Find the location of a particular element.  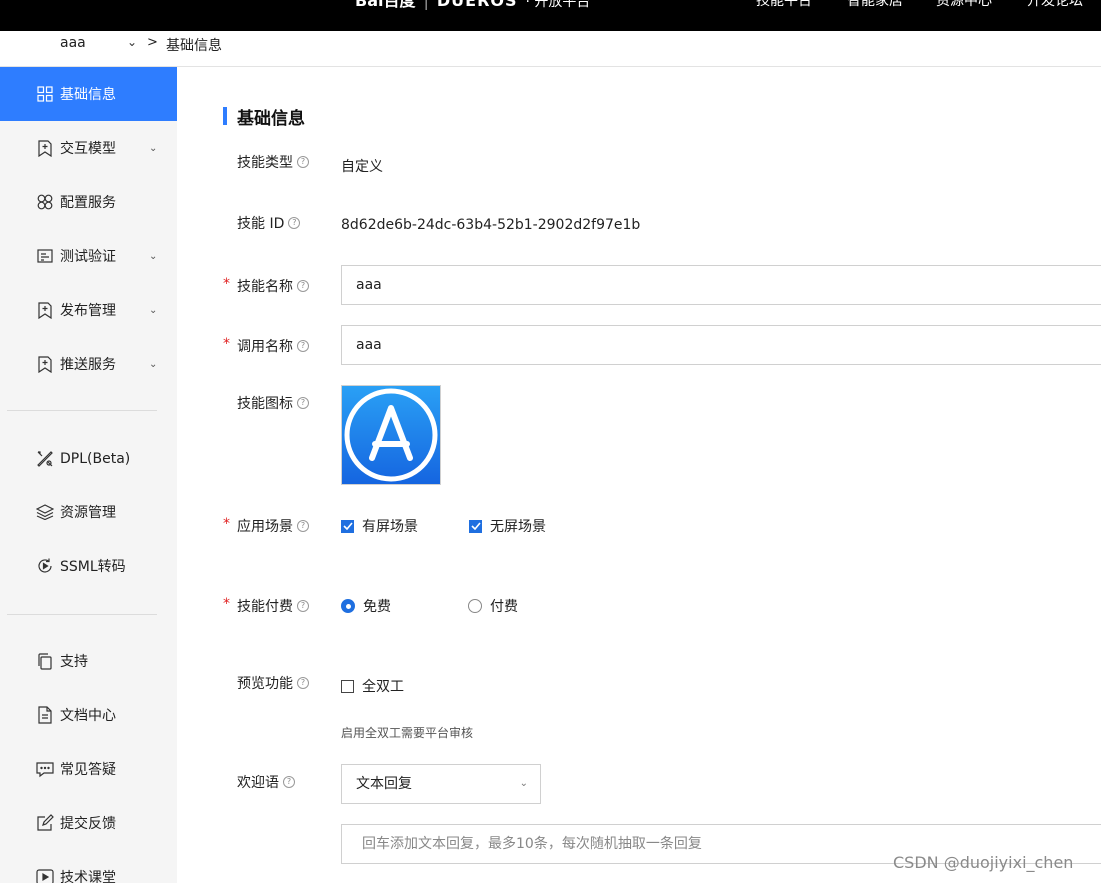

sidebar-item-label: 资源管理 is located at coordinates (88, 513).